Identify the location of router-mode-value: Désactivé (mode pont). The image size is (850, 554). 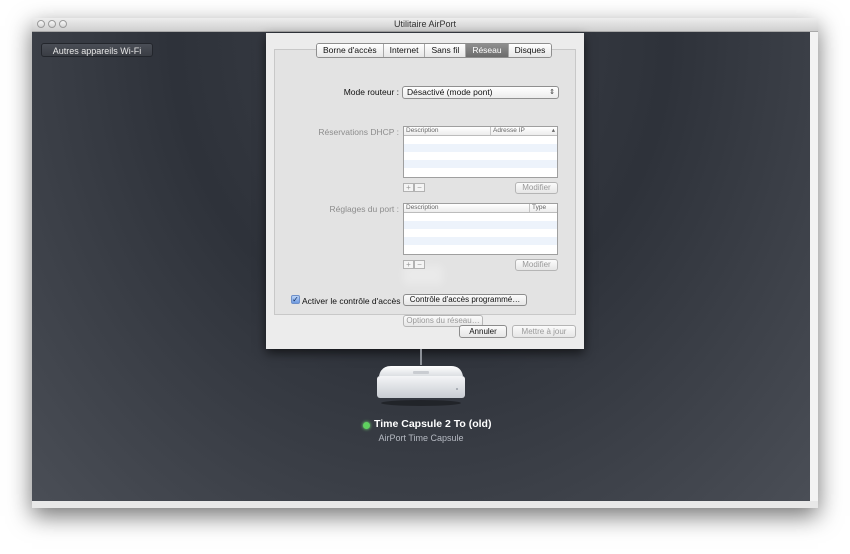
(450, 92).